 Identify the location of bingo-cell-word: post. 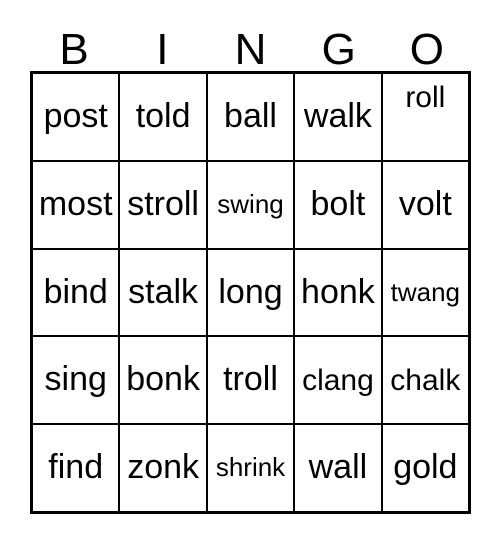
(75, 116).